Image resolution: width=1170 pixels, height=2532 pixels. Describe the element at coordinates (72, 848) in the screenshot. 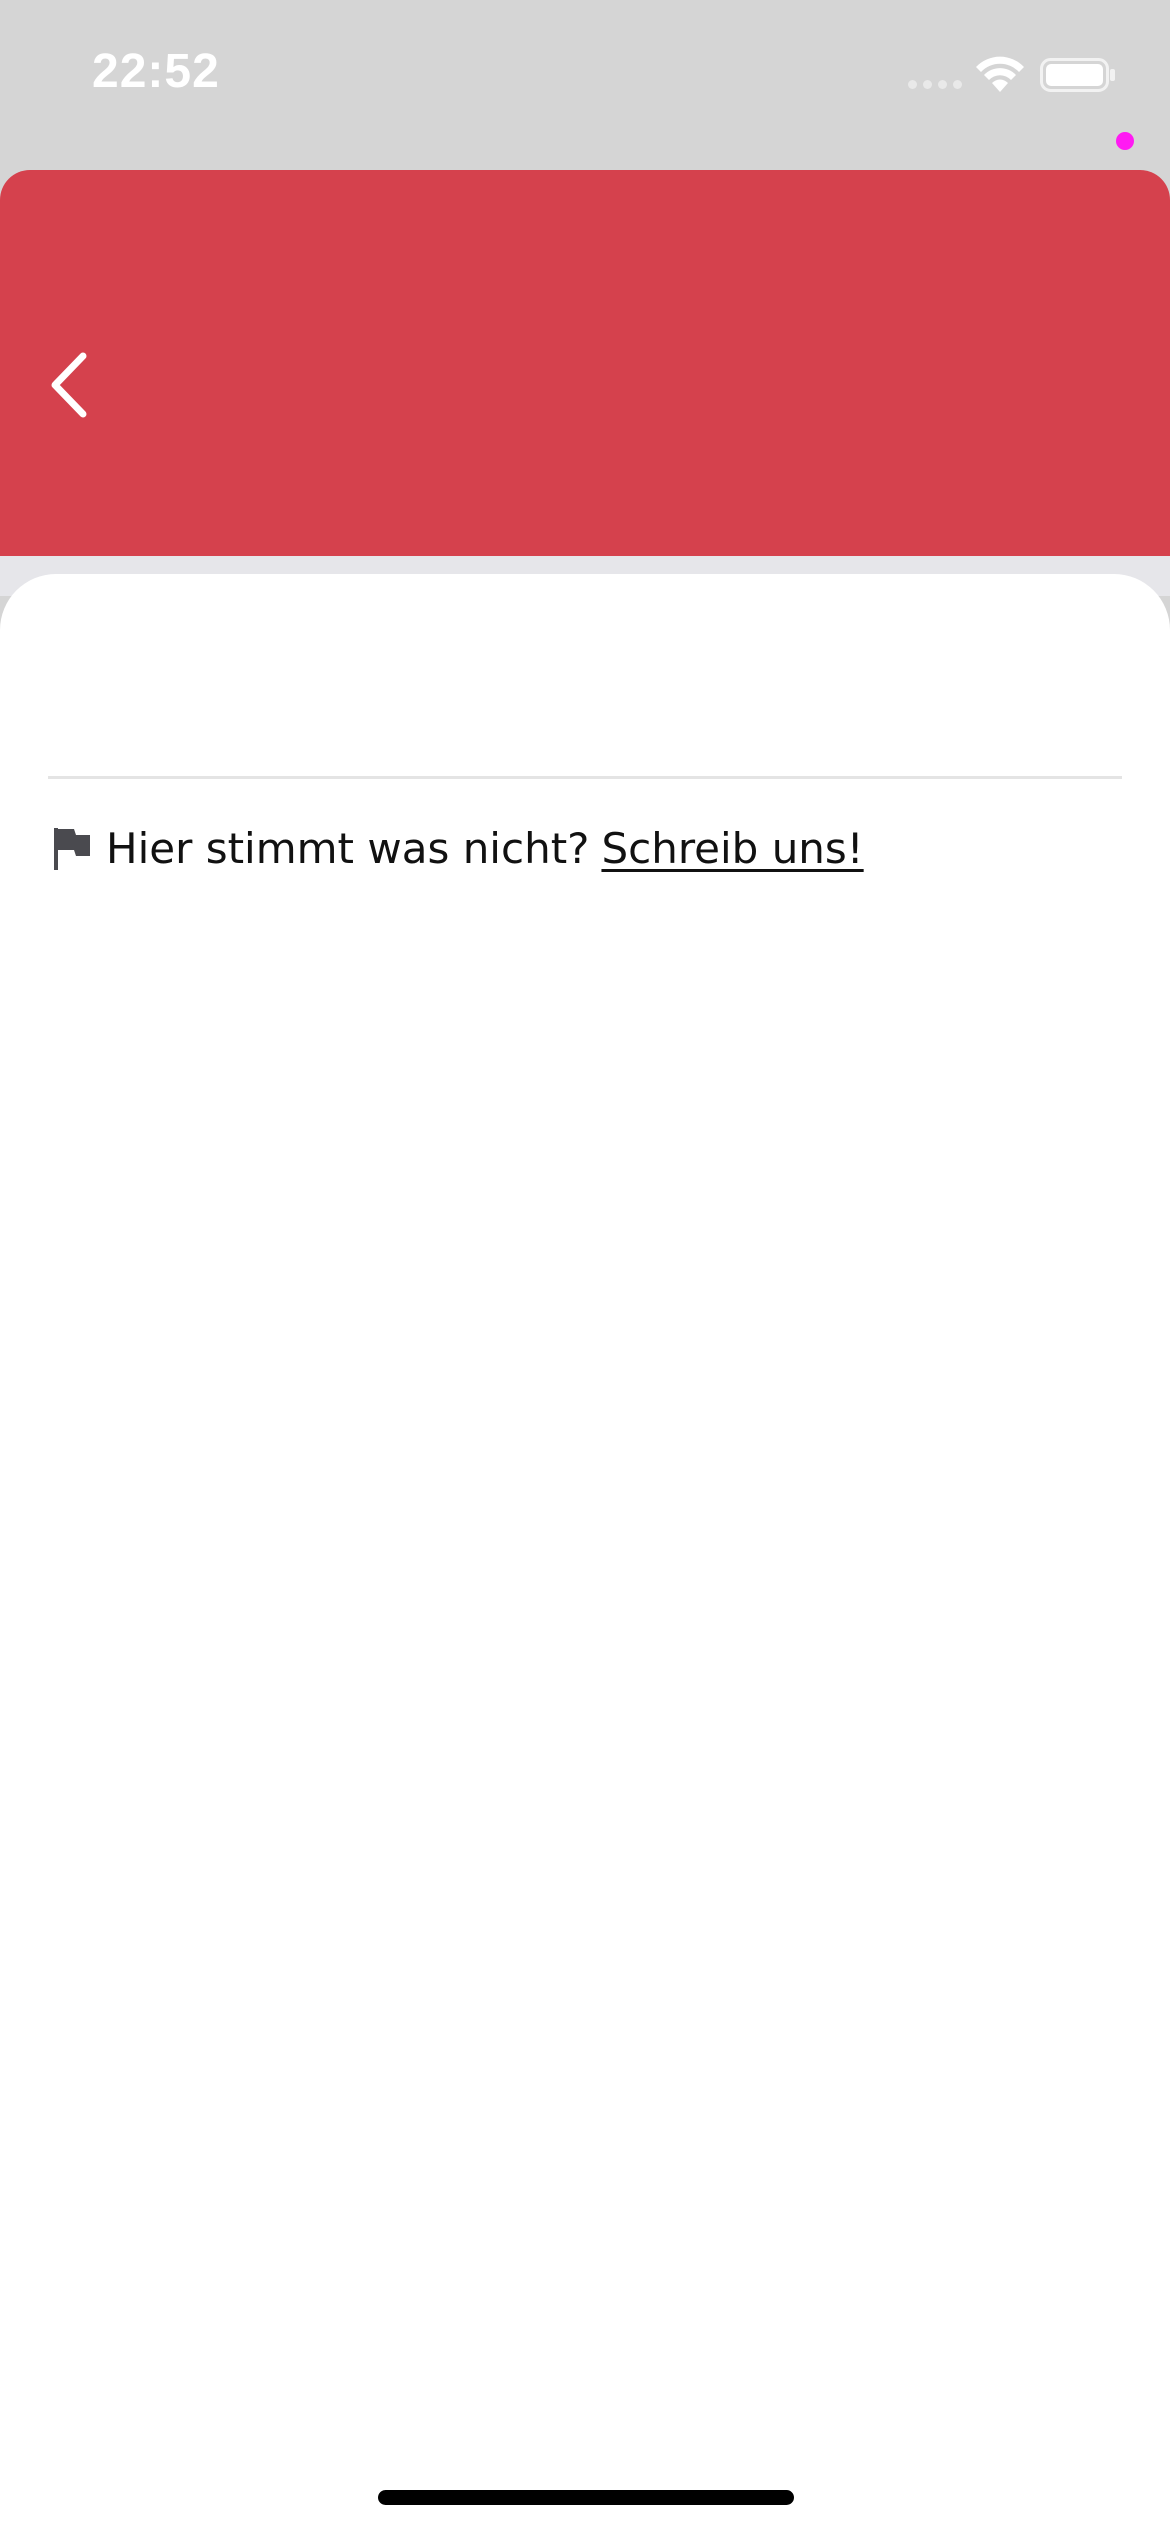

I see `flag-icon` at that location.